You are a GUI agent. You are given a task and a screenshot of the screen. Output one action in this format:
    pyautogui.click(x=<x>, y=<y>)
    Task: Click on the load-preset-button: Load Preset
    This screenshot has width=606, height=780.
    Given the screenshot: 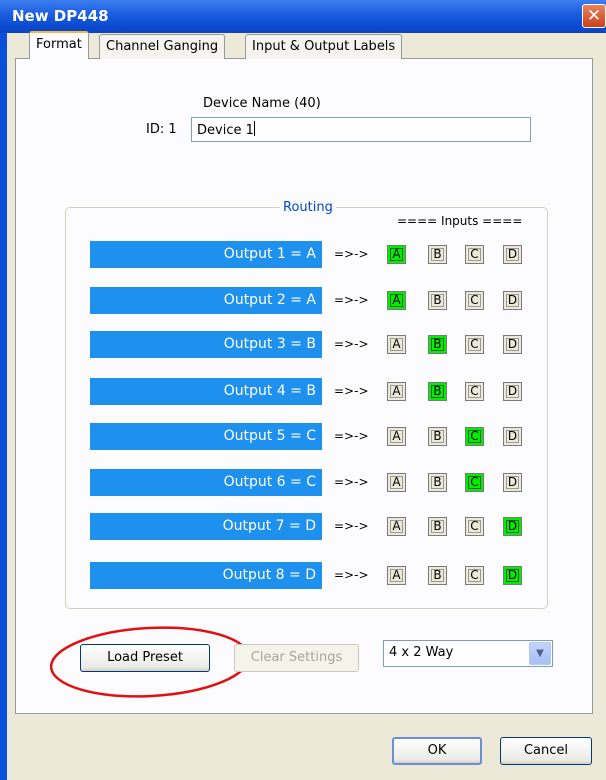 What is the action you would take?
    pyautogui.click(x=145, y=658)
    